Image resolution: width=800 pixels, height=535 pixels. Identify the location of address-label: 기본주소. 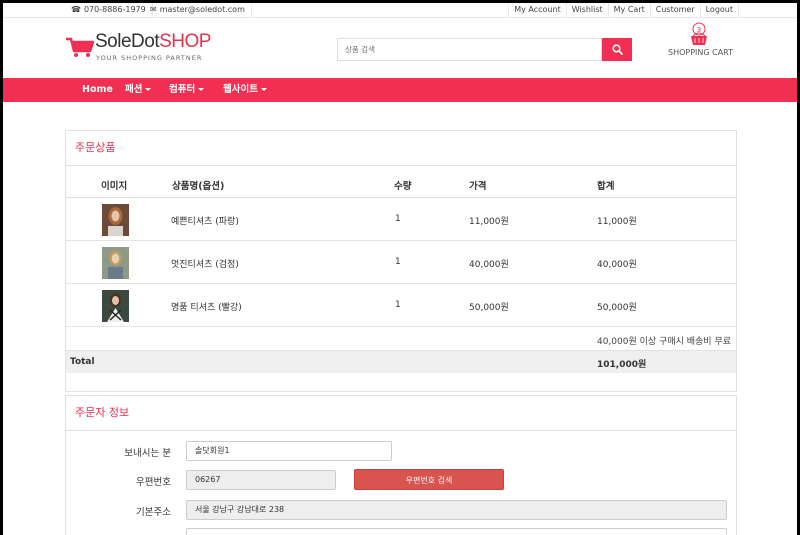
(153, 512).